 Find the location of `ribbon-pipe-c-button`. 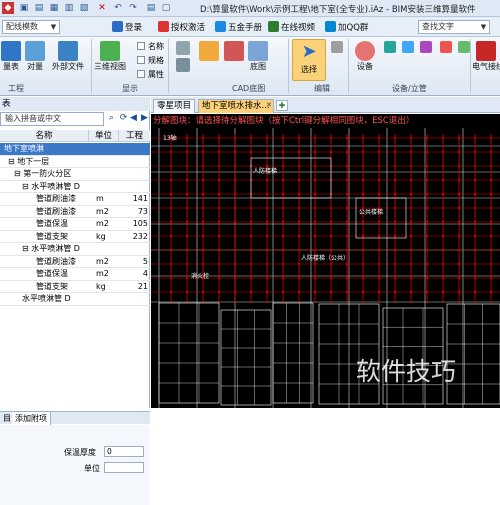

ribbon-pipe-c-button is located at coordinates (426, 47).